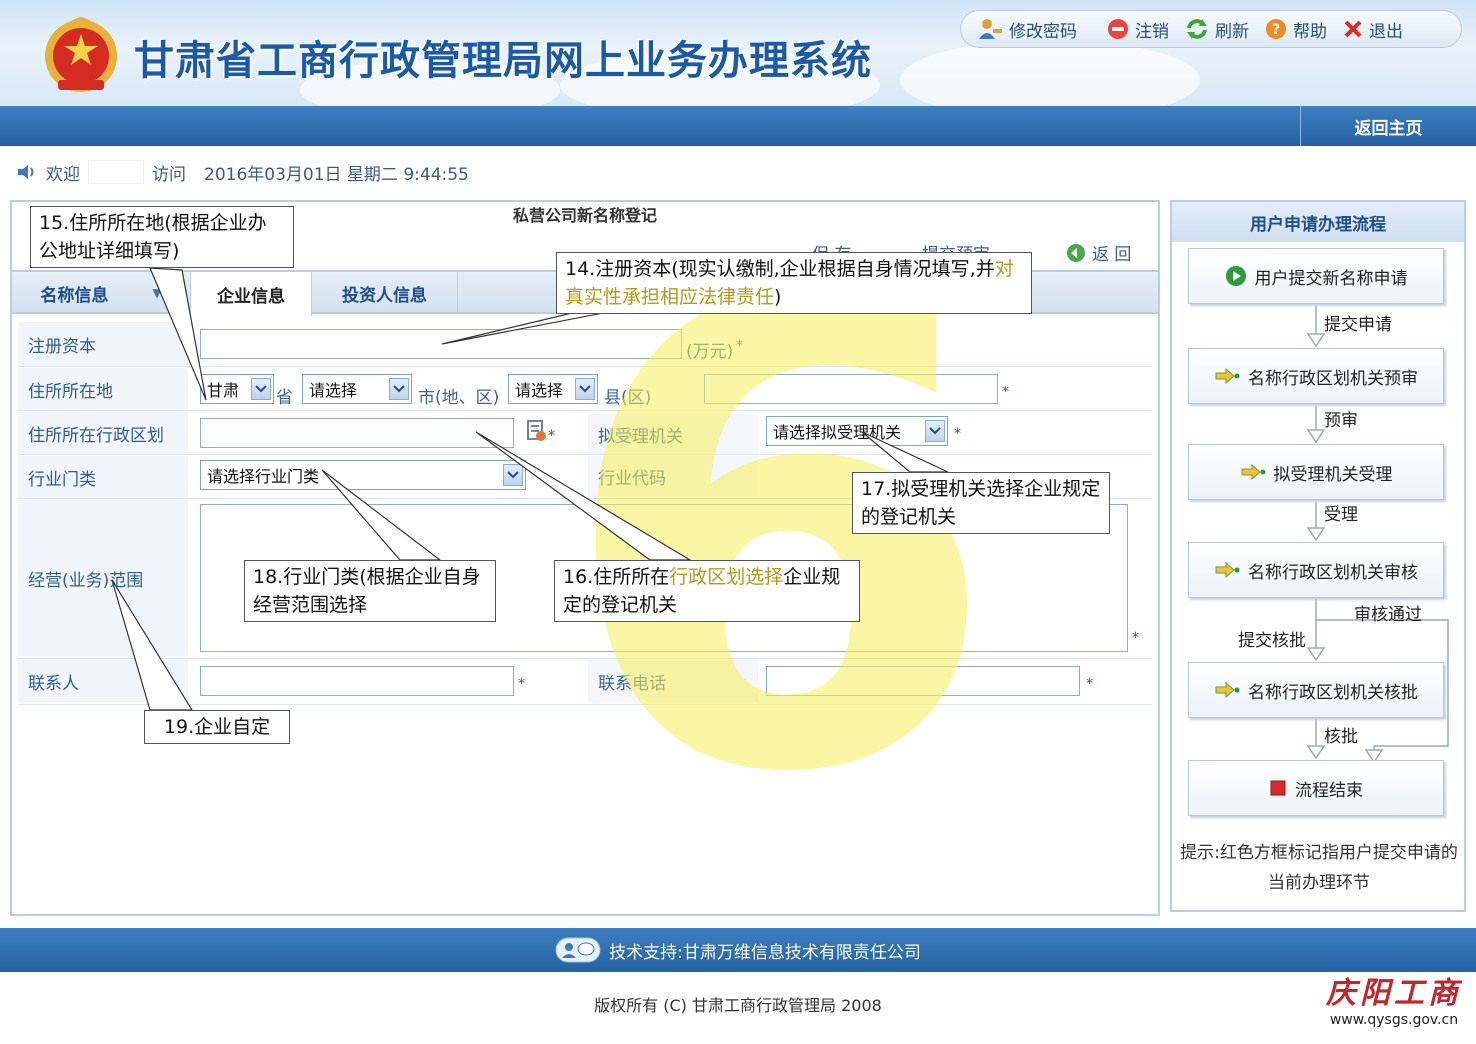 This screenshot has height=1044, width=1476. Describe the element at coordinates (26, 172) in the screenshot. I see `speaker-icon` at that location.